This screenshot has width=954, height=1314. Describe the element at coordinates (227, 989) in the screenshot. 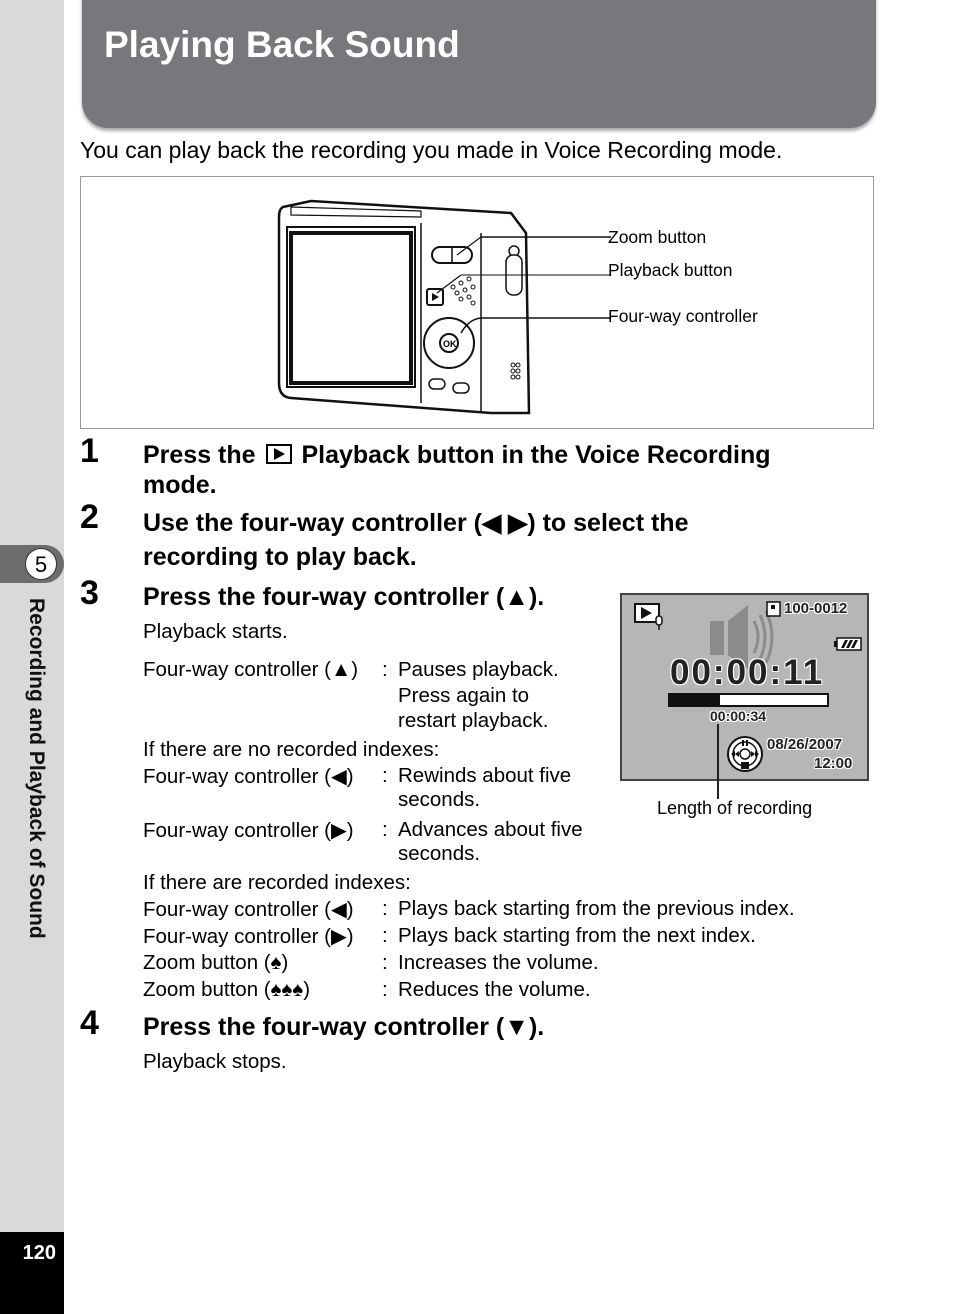

I see `control-key: Zoom button (♠♠♠)` at that location.